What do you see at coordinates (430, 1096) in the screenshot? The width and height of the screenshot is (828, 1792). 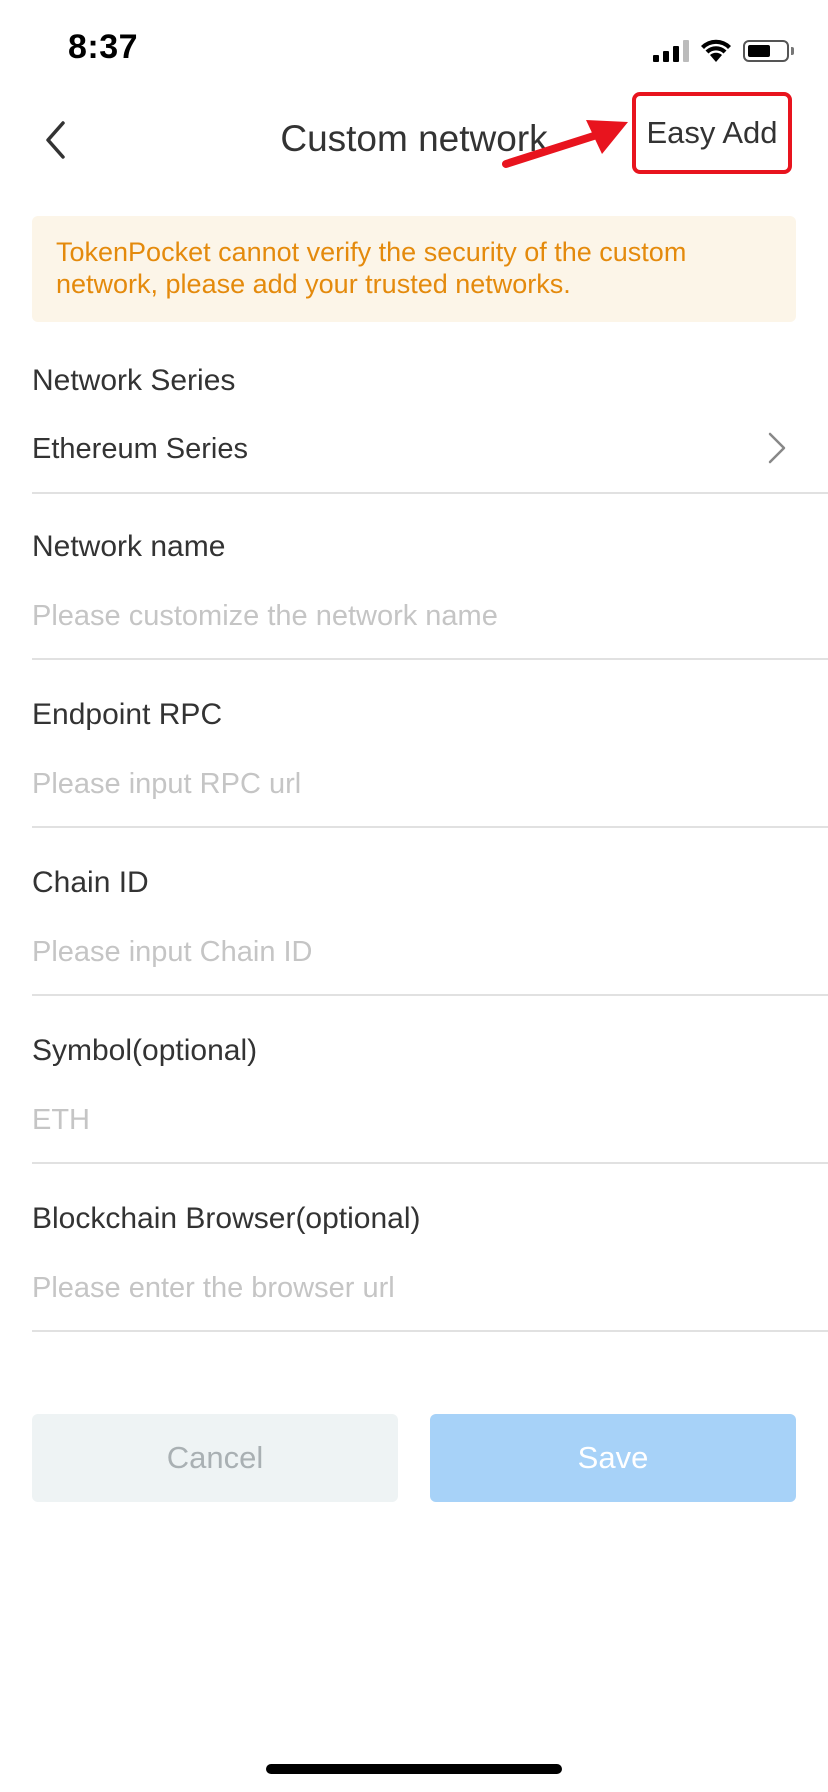 I see `symbol-field: Symbol(optional)` at bounding box center [430, 1096].